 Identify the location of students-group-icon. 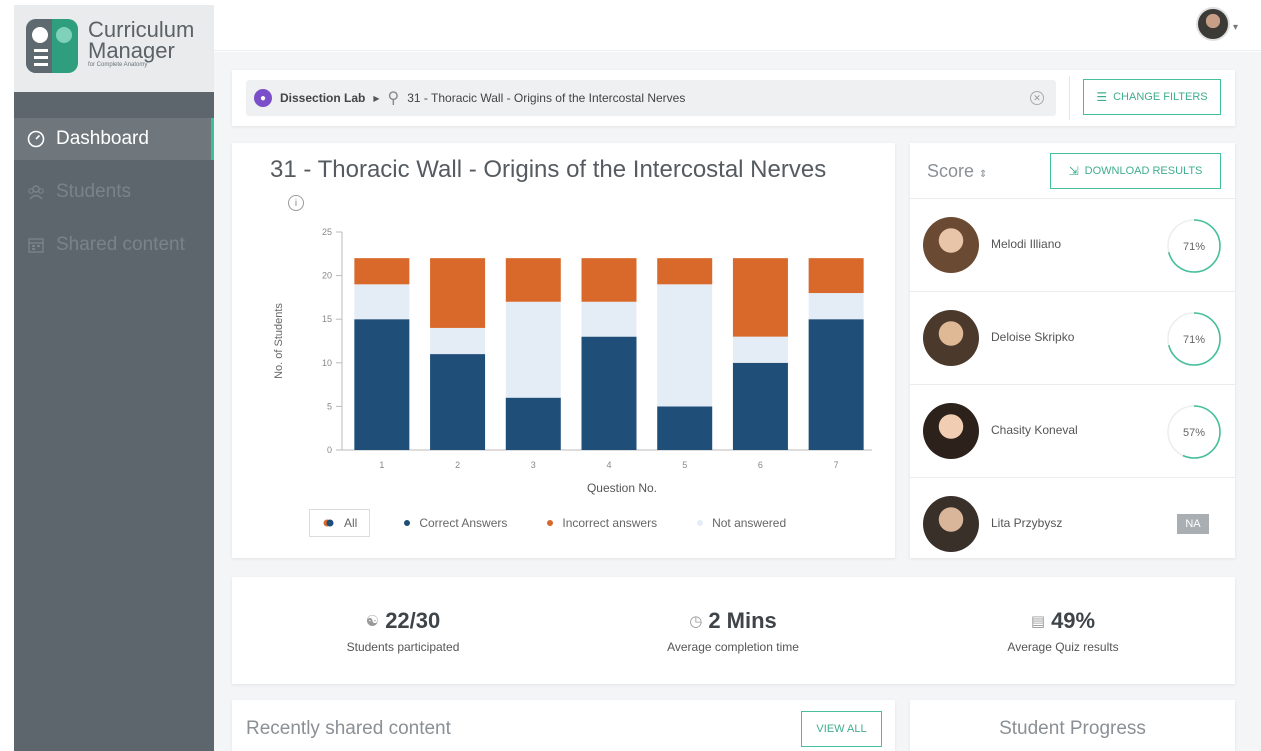
(36, 192).